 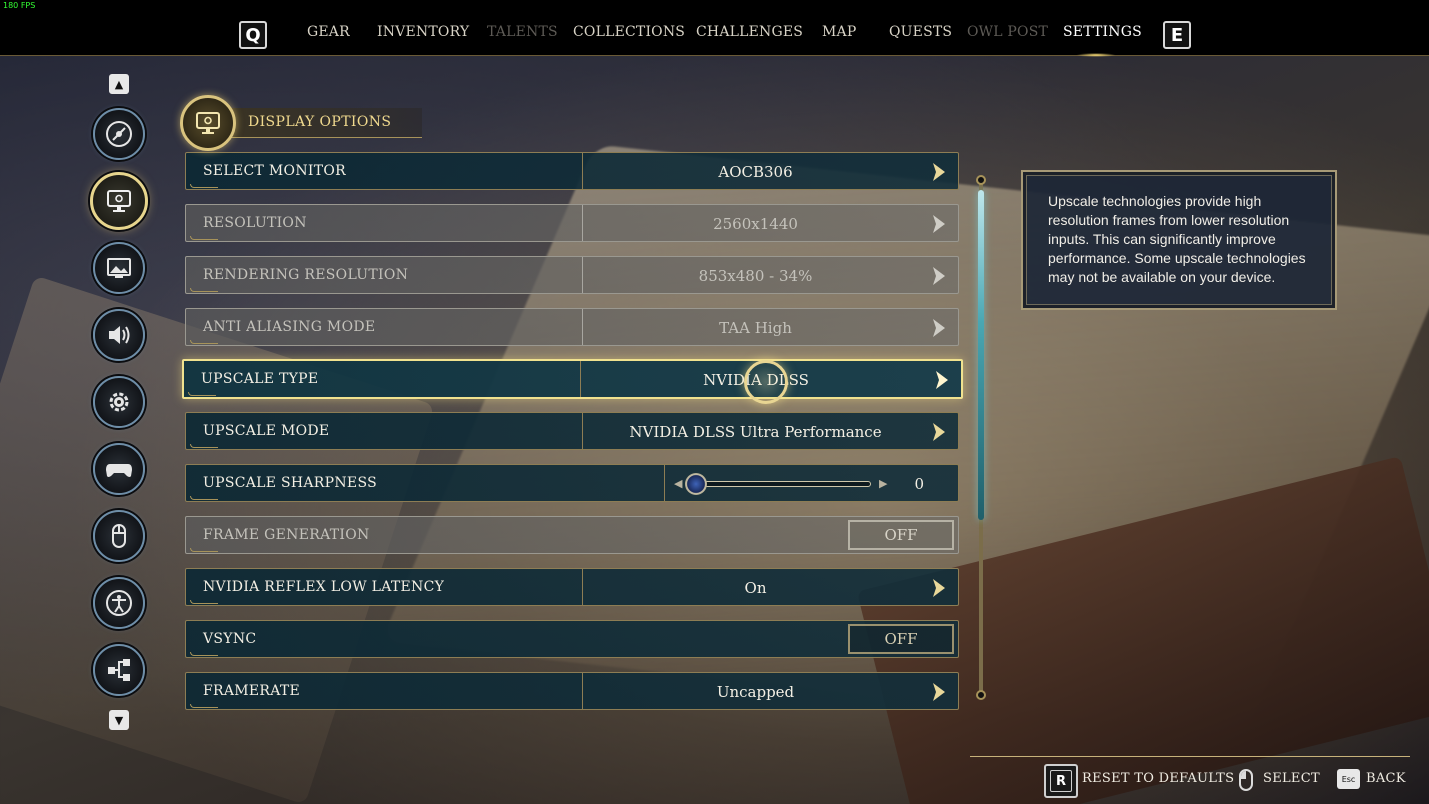 I want to click on tab-inventory: INVENTORY, so click(x=423, y=32).